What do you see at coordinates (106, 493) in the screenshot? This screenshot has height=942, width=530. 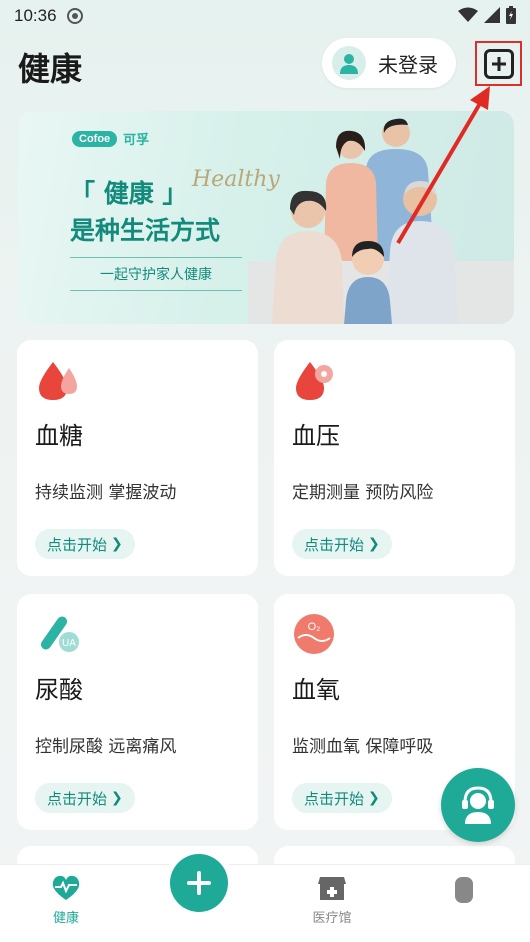 I see `card-desc: 持续监测 掌握波动` at bounding box center [106, 493].